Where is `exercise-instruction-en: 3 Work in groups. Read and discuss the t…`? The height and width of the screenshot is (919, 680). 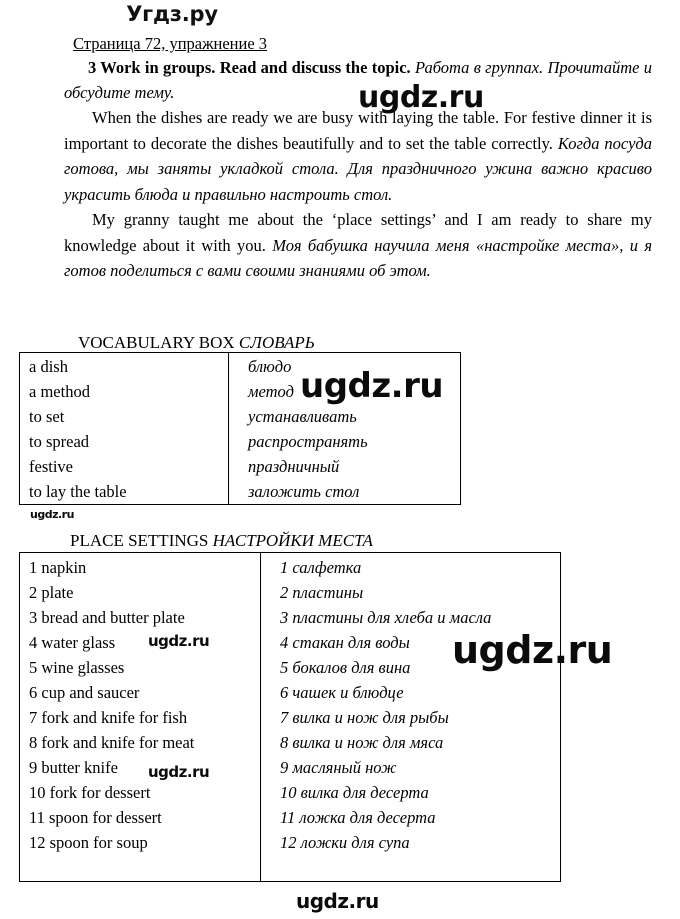
exercise-instruction-en: 3 Work in groups. Read and discuss the t… is located at coordinates (249, 67).